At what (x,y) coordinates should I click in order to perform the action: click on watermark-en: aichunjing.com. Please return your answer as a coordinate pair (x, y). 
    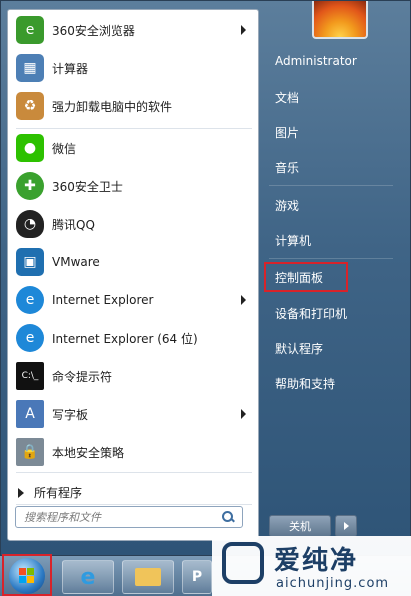
    Looking at the image, I should click on (333, 583).